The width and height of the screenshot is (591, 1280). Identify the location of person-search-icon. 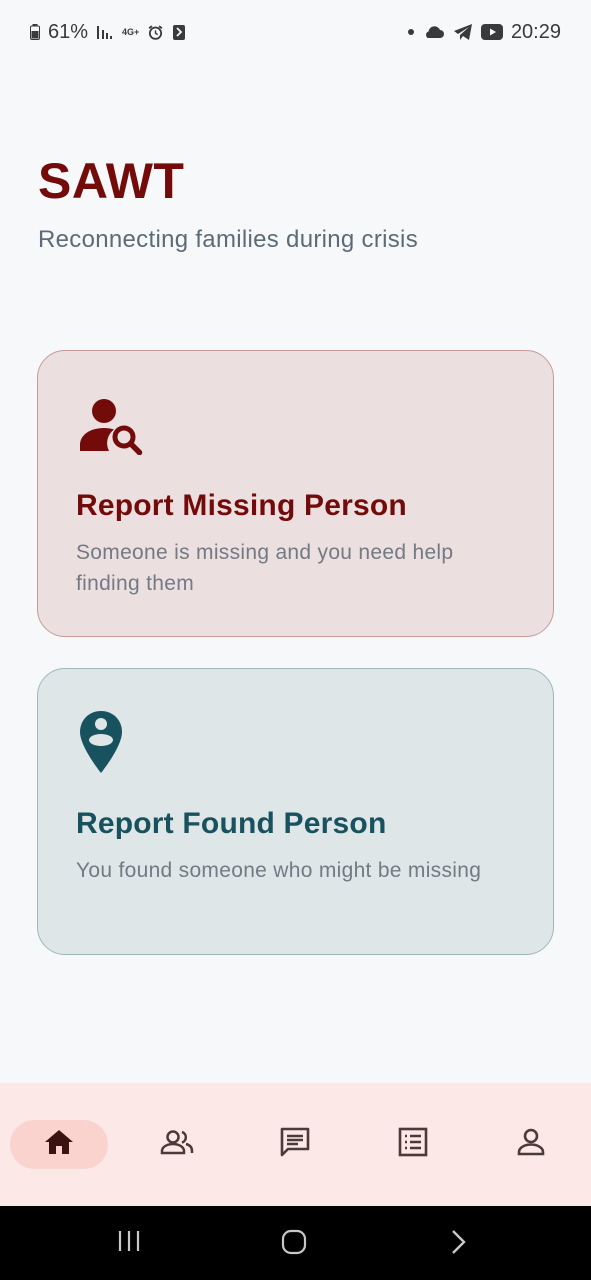
(111, 428).